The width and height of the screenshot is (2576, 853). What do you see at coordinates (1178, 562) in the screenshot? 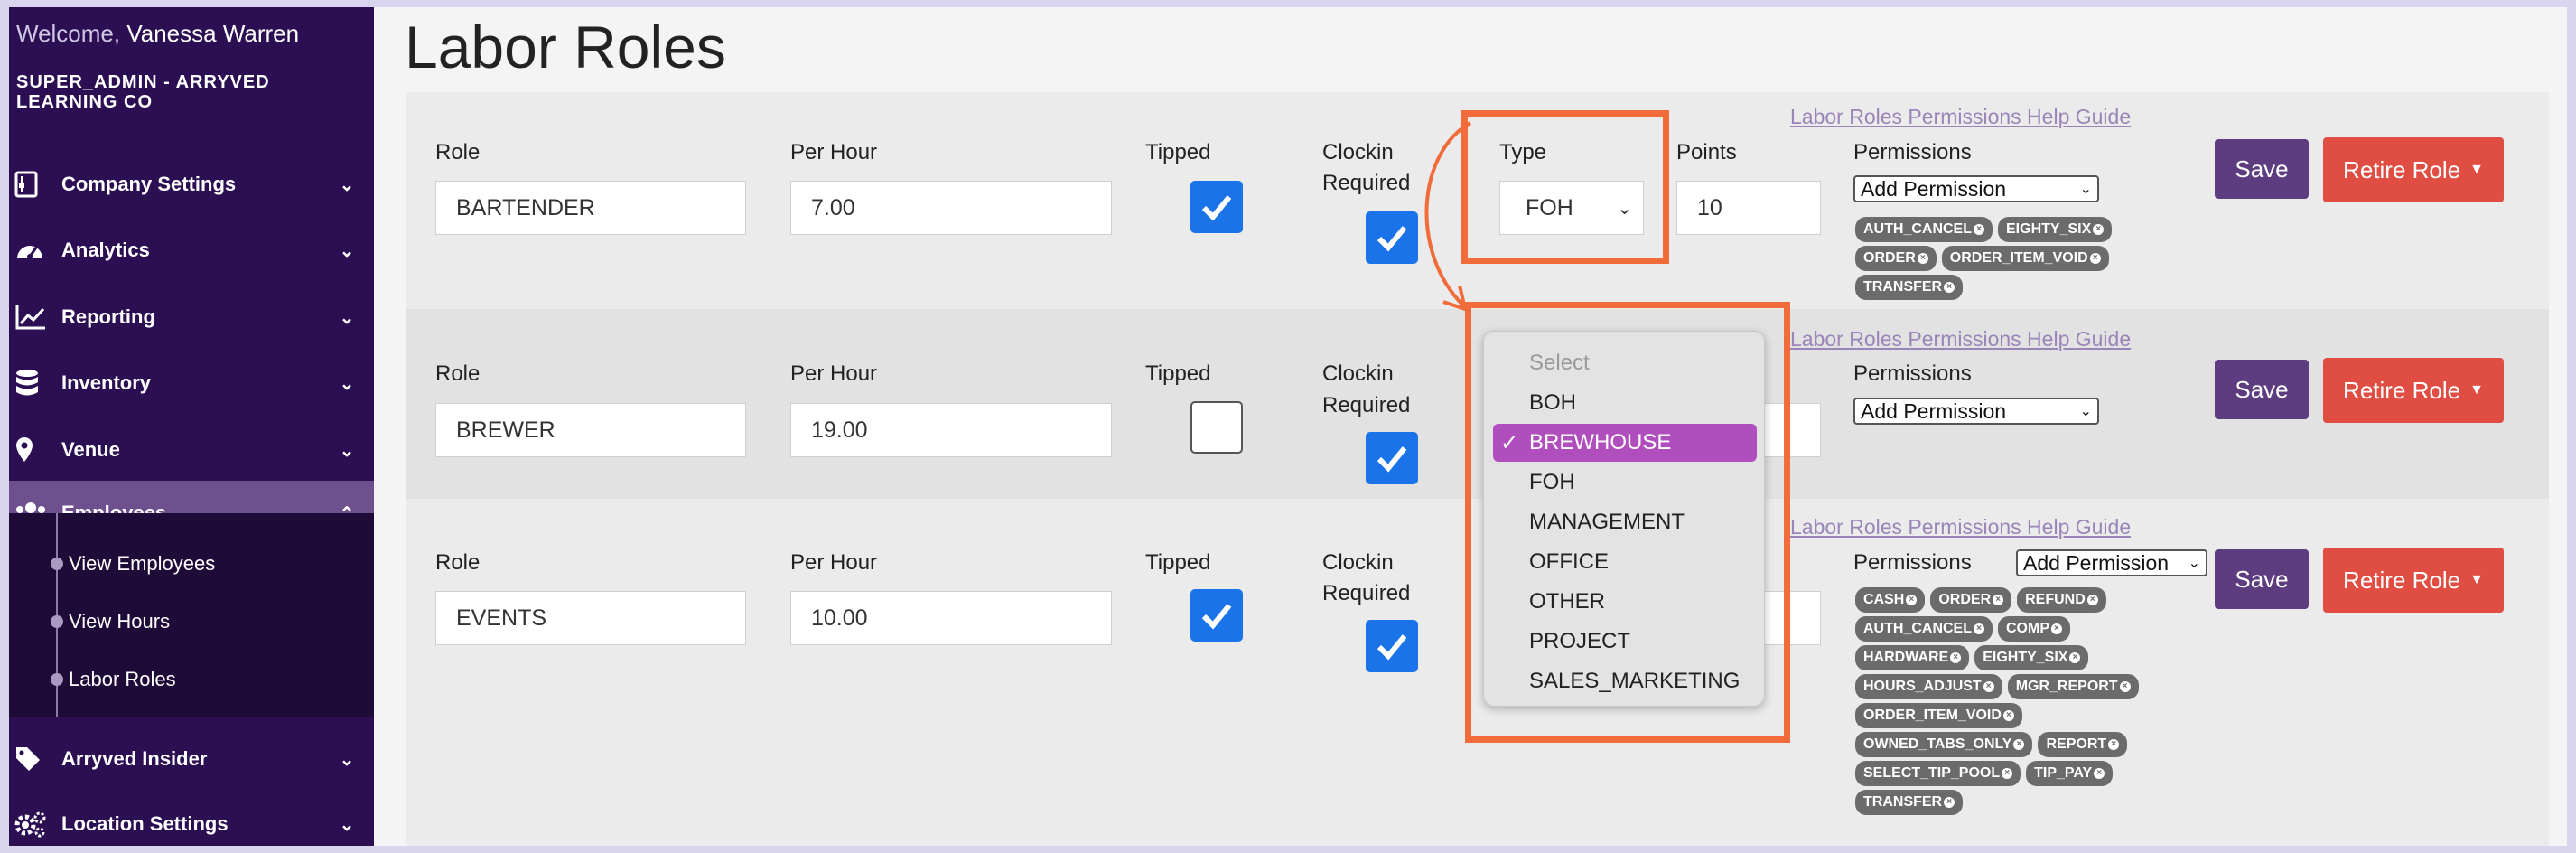
I see `tipped-label: Tipped` at bounding box center [1178, 562].